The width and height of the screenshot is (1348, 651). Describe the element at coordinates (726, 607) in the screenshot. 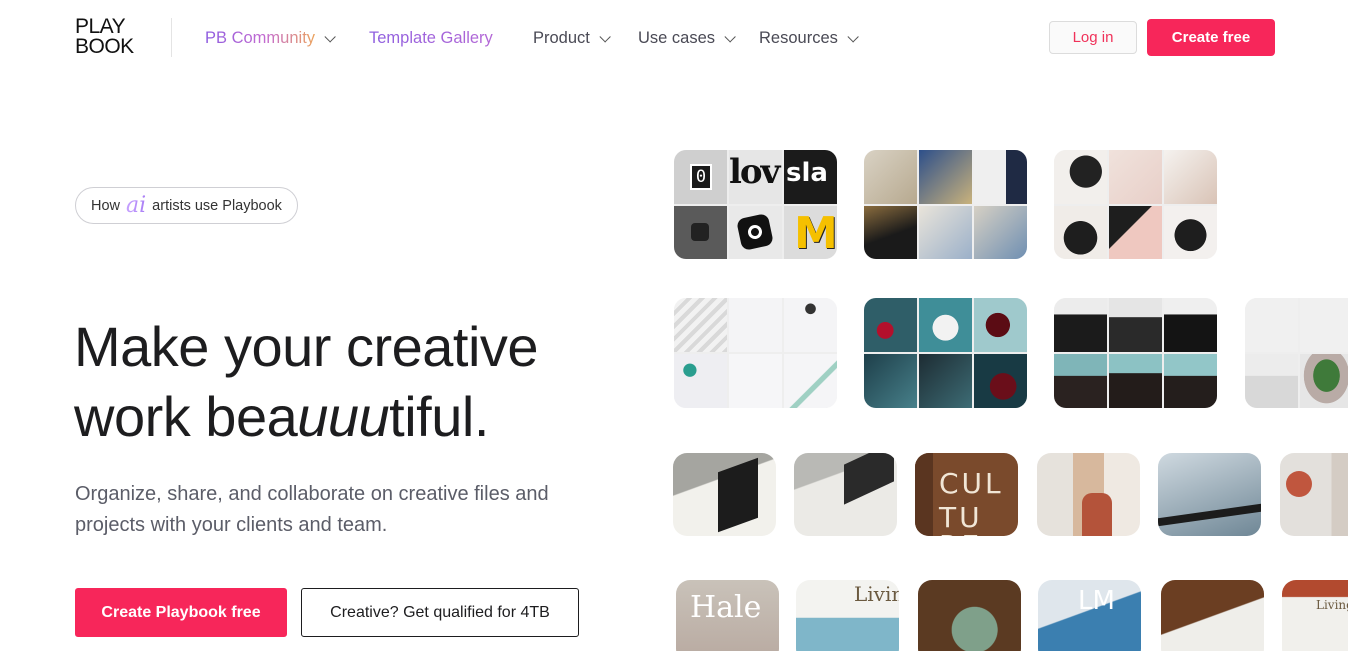

I see `hale-title: Hale` at that location.